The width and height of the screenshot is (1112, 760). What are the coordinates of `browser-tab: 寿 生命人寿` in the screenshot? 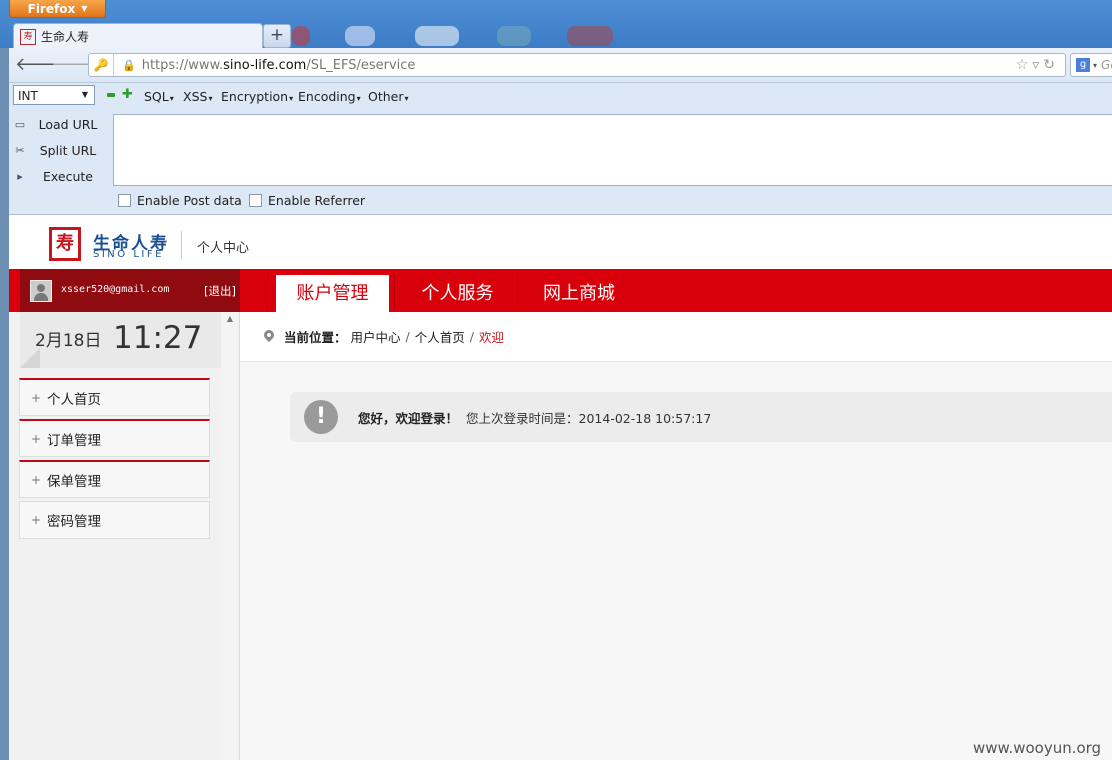 It's located at (138, 36).